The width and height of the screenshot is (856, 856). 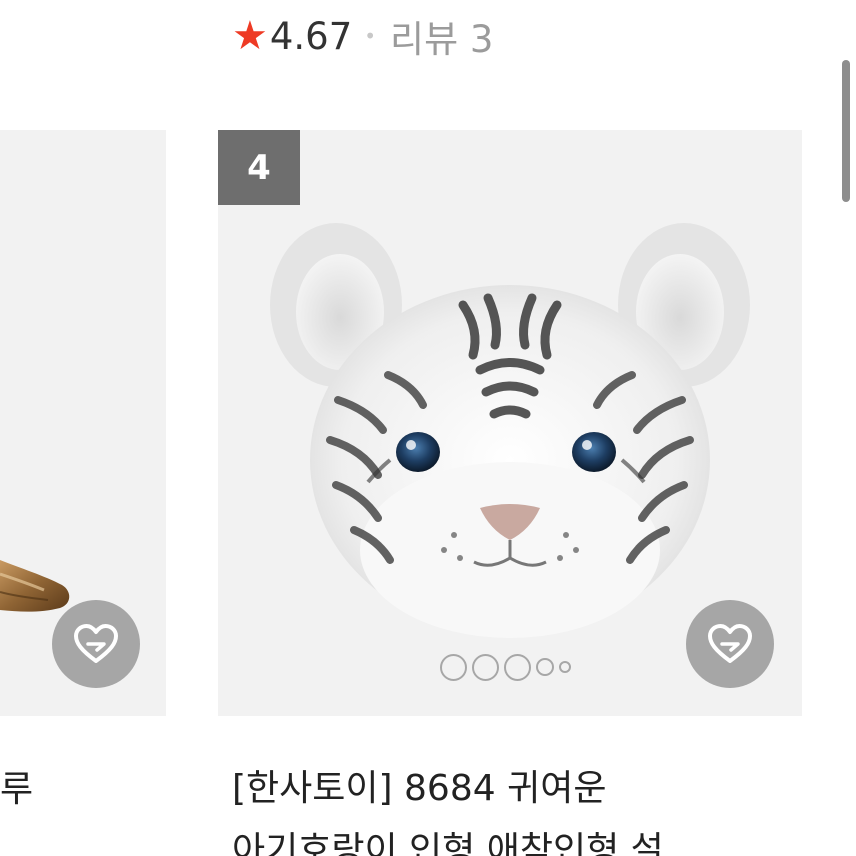 I want to click on product-card-left, so click(x=83, y=423).